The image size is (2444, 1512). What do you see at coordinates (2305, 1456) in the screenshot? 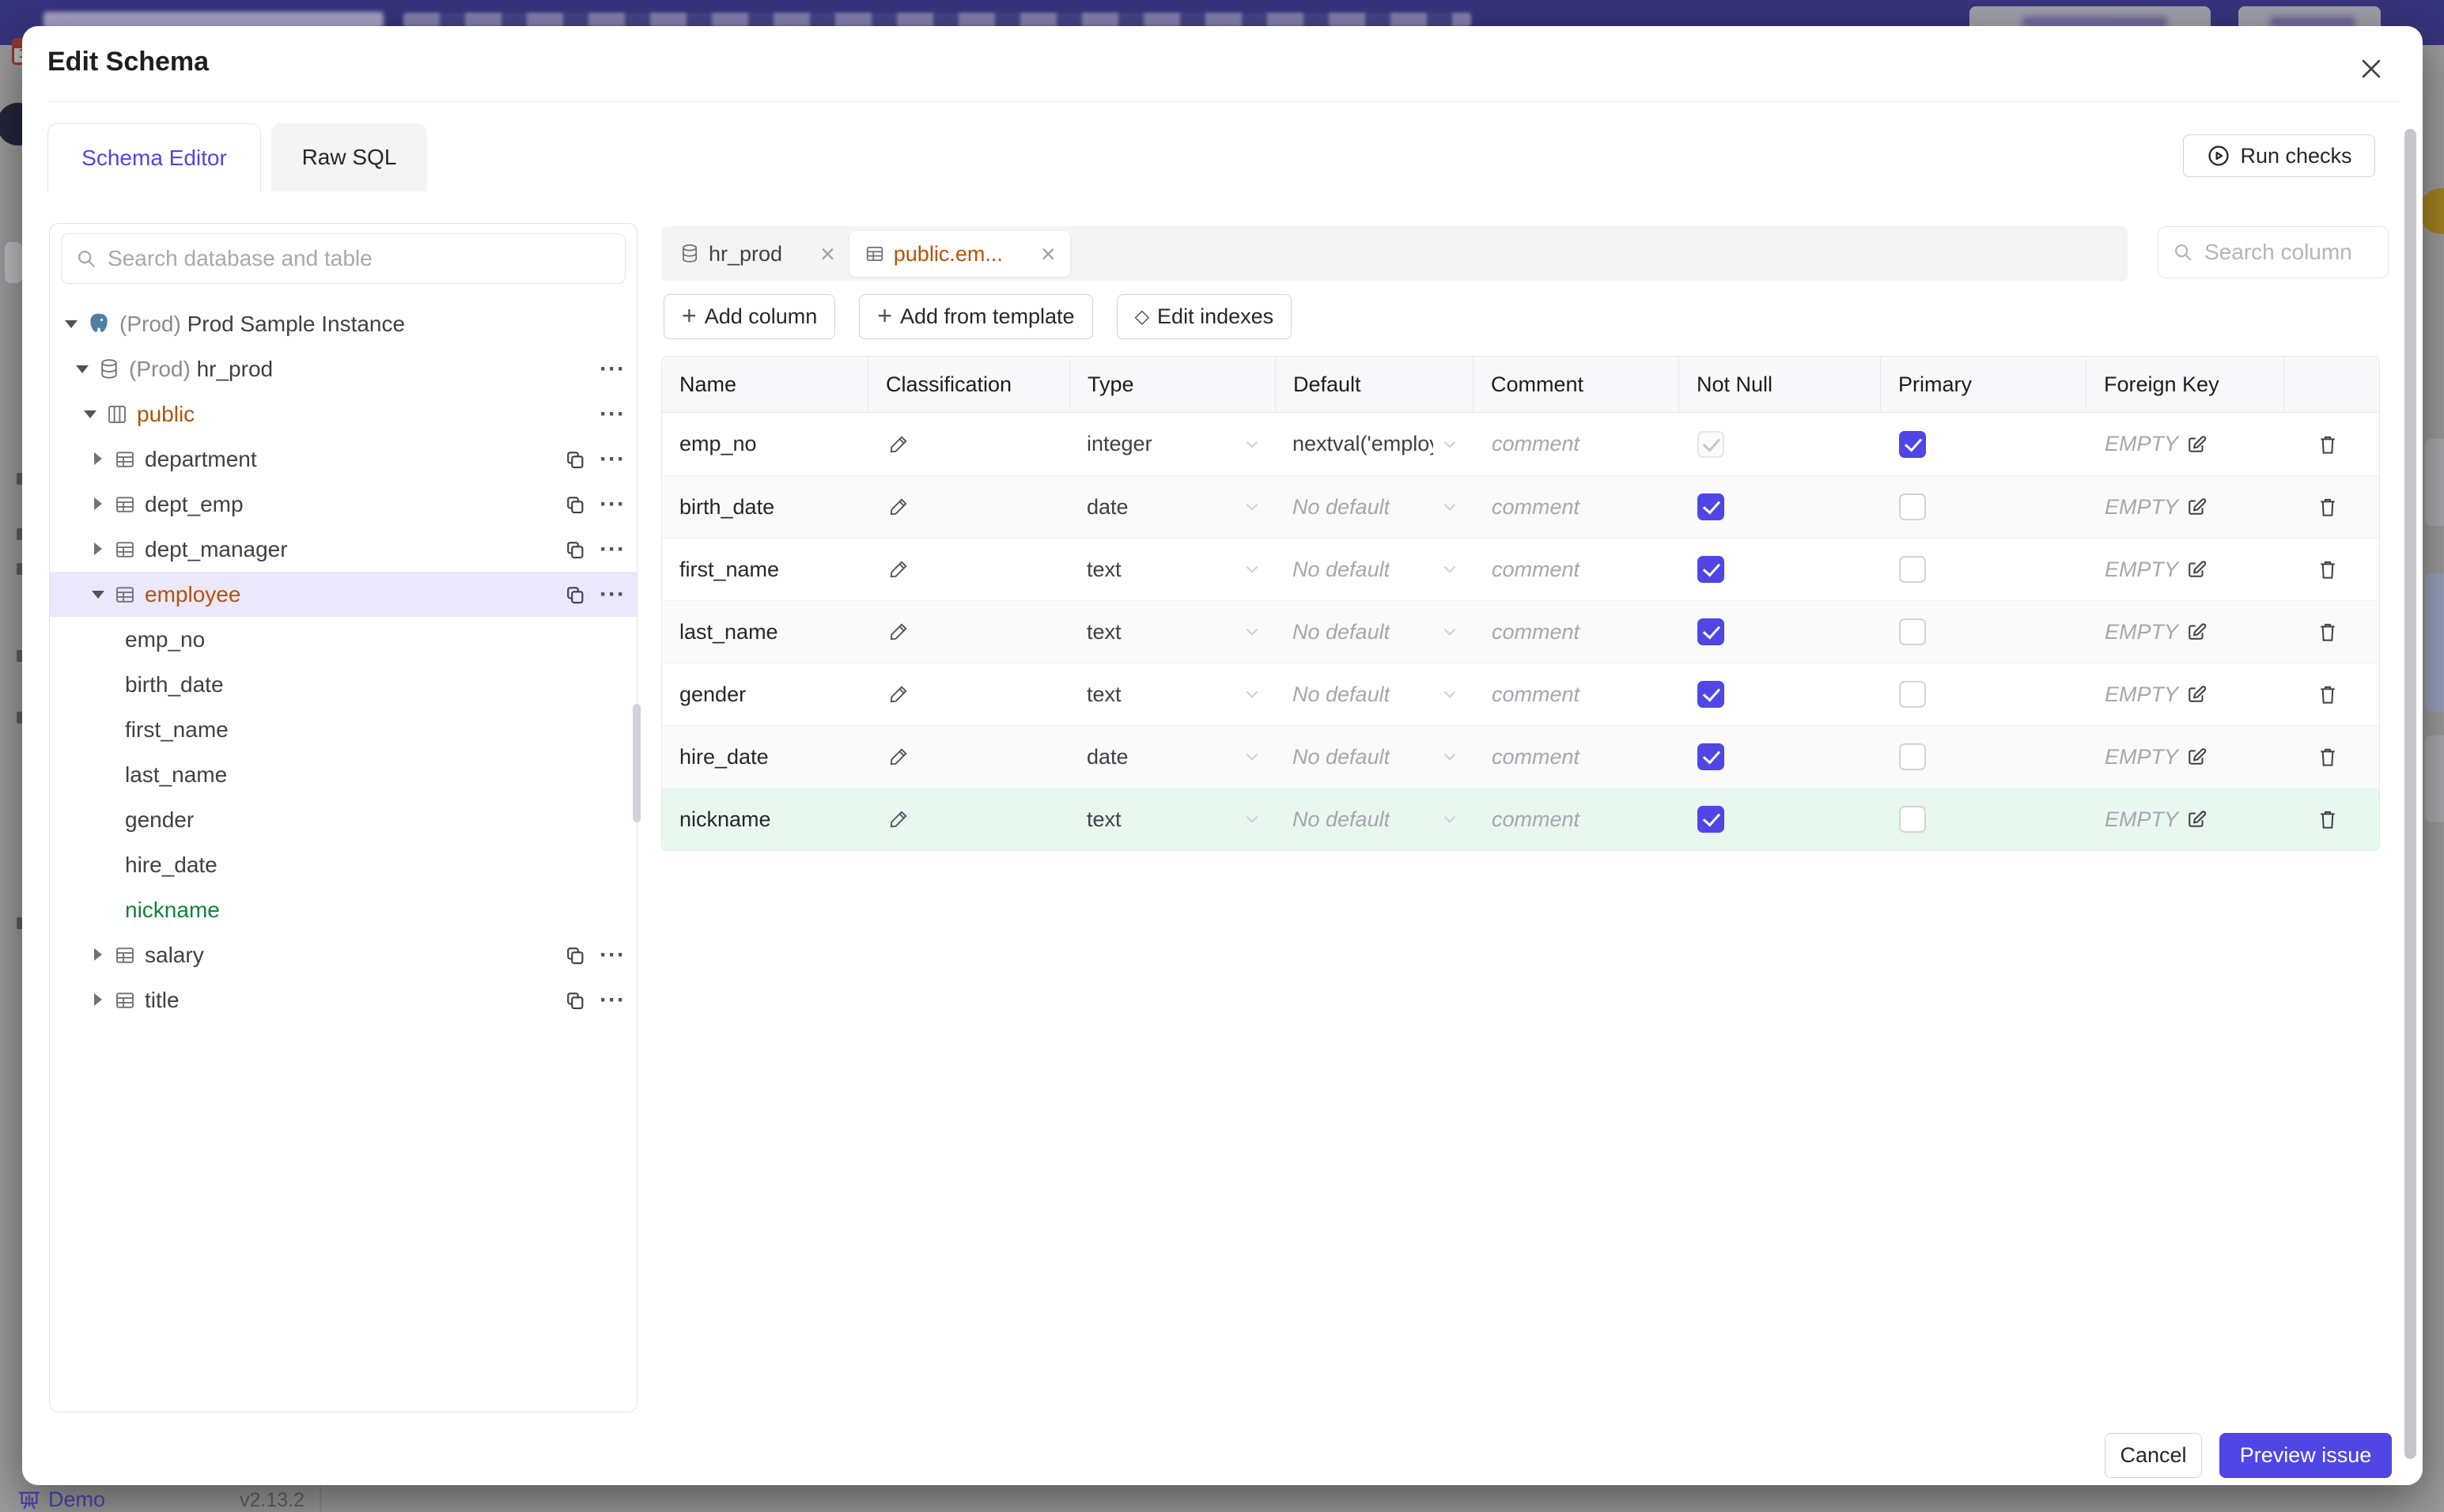
I see `preview-issue-button: Preview issue` at bounding box center [2305, 1456].